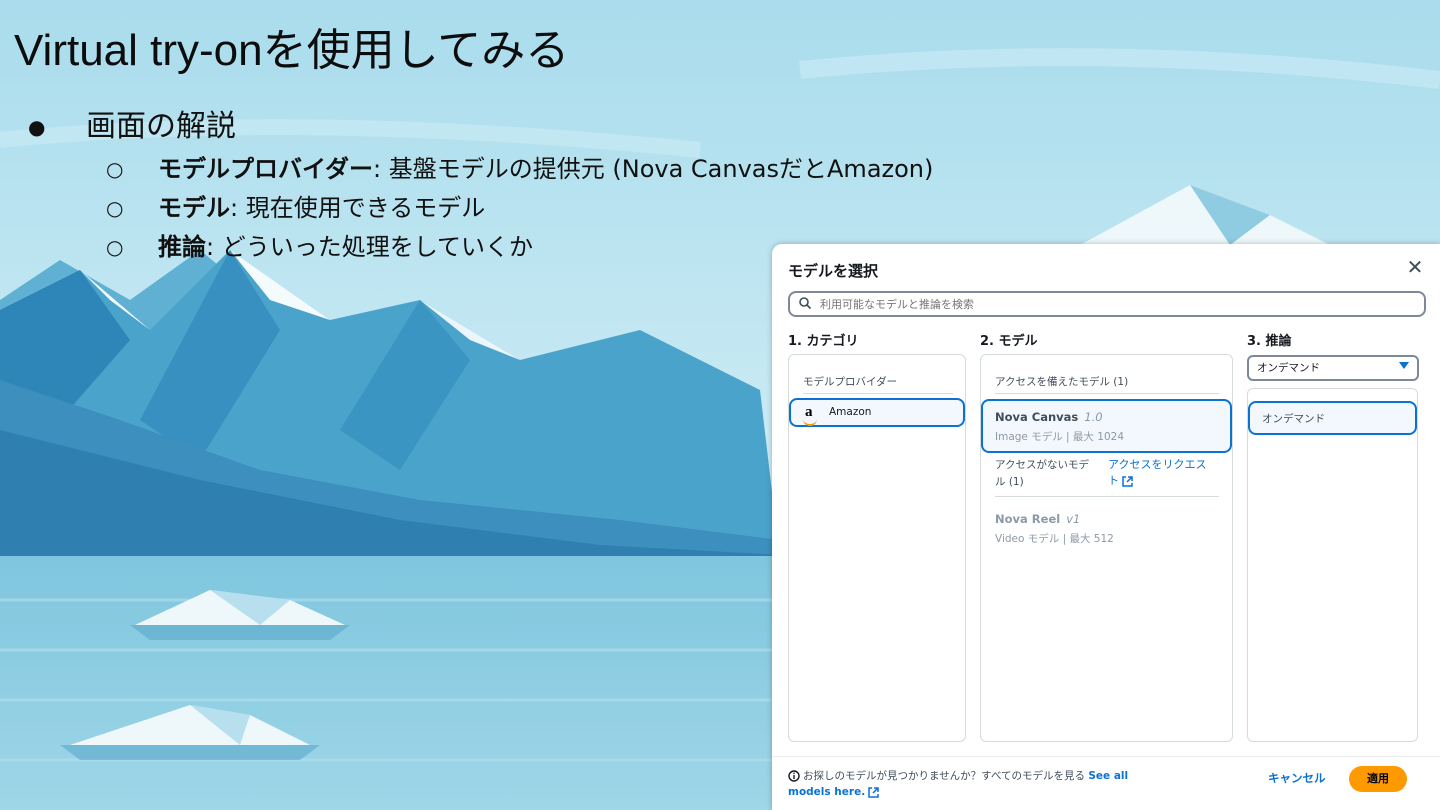 The height and width of the screenshot is (810, 1440). What do you see at coordinates (1415, 267) in the screenshot?
I see `close-icon: ✕` at bounding box center [1415, 267].